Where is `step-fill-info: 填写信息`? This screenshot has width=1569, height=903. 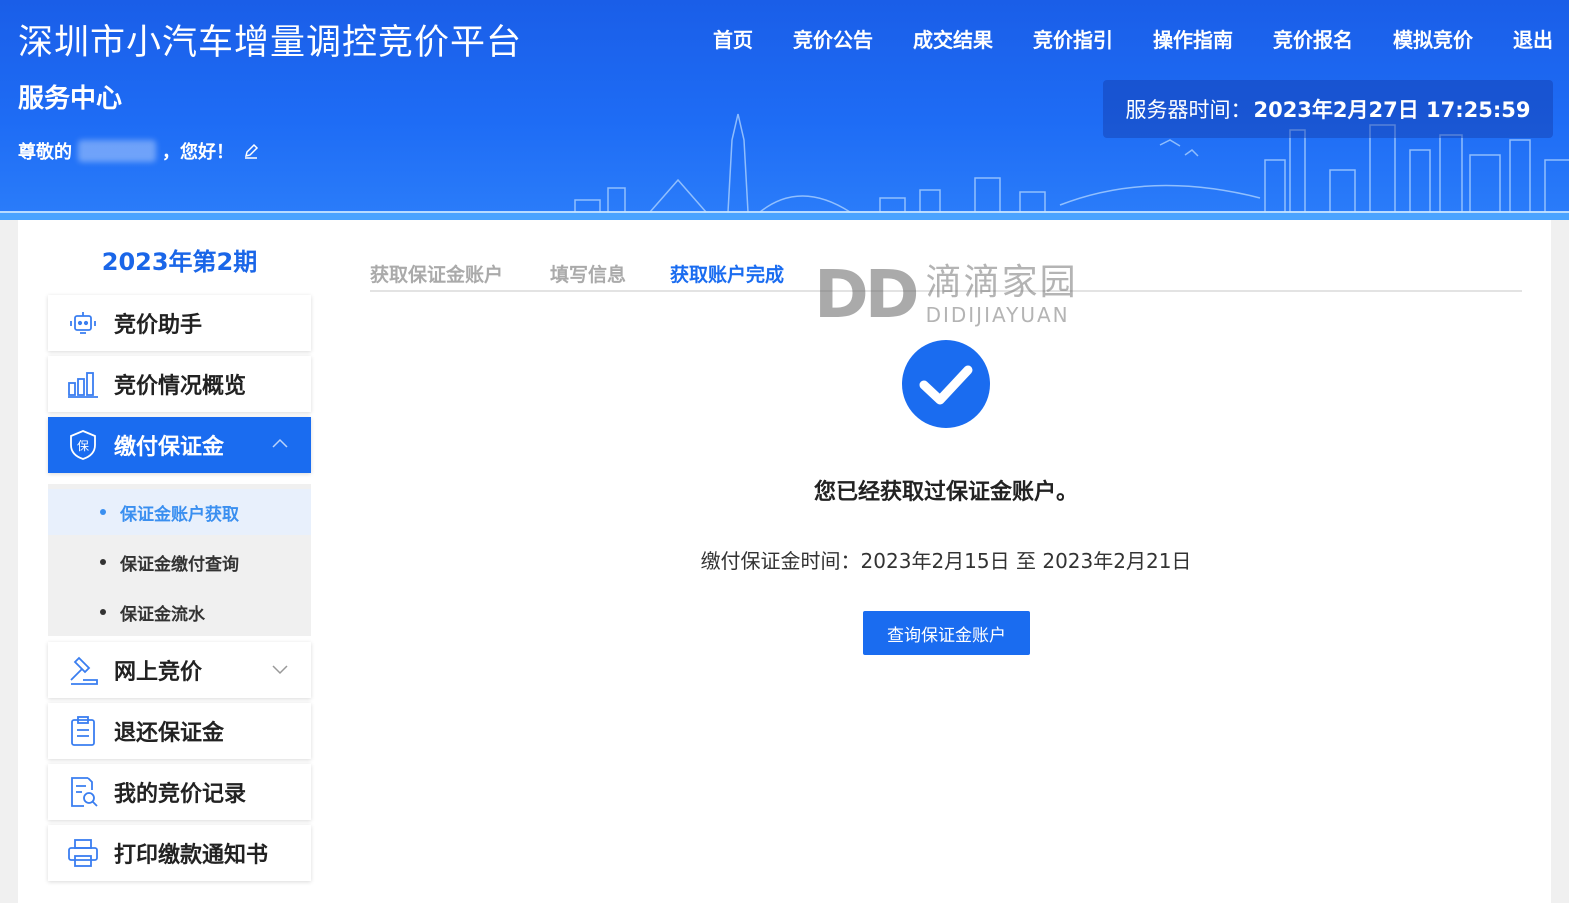 step-fill-info: 填写信息 is located at coordinates (588, 275).